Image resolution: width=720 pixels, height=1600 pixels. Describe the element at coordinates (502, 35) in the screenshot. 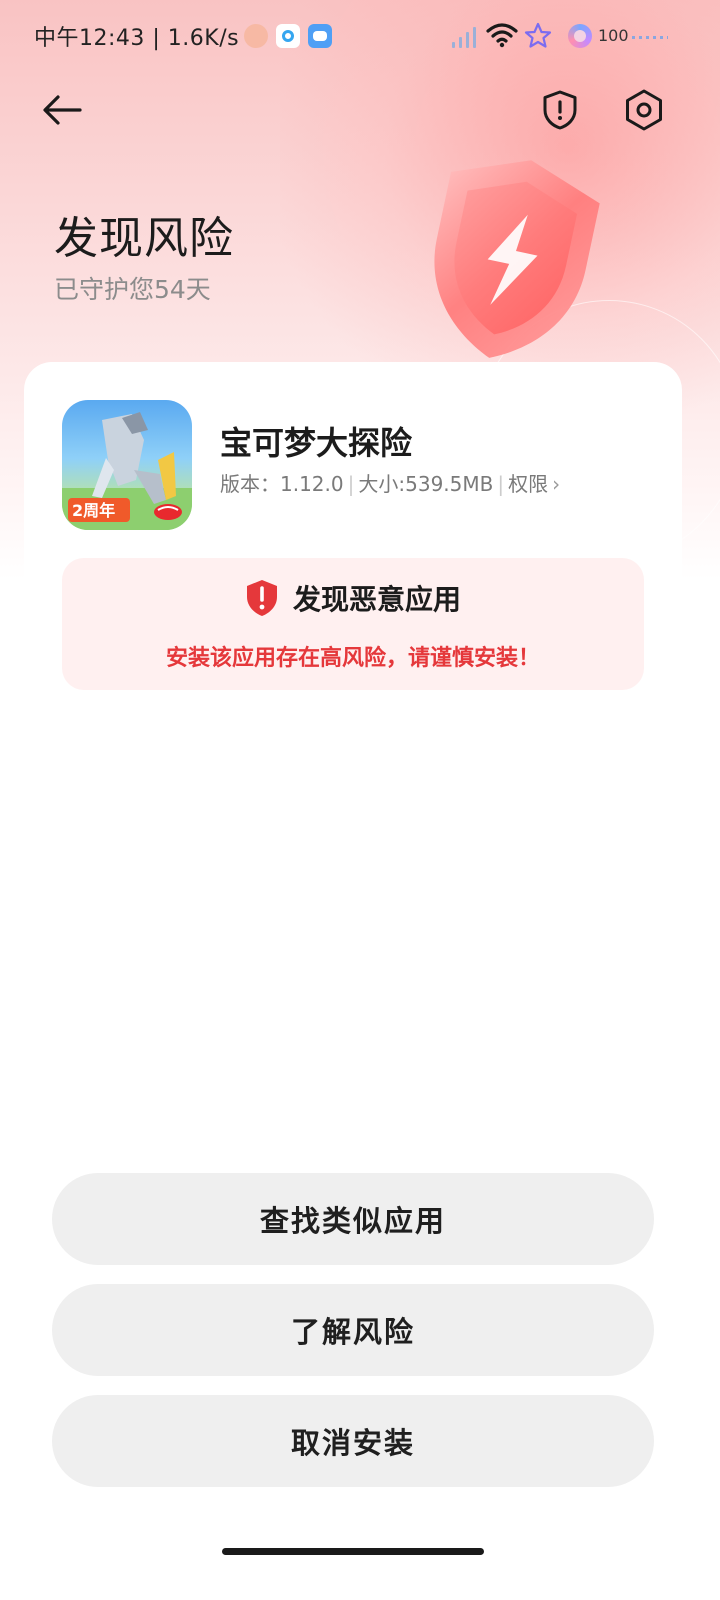

I see `wifi-icon` at that location.